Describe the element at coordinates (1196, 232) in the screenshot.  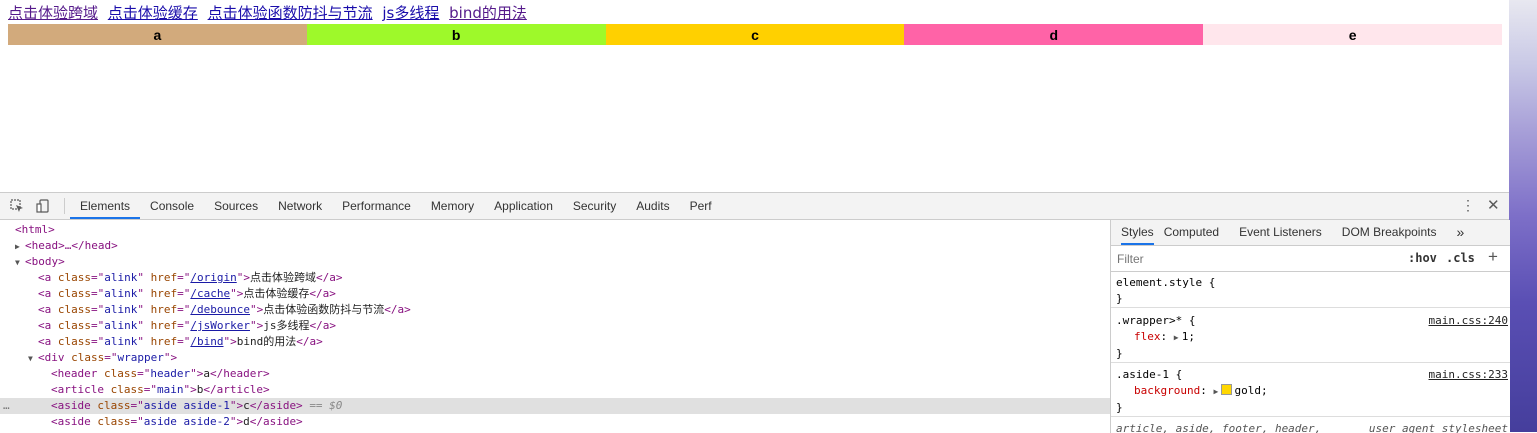
I see `tab-computed: Computed` at that location.